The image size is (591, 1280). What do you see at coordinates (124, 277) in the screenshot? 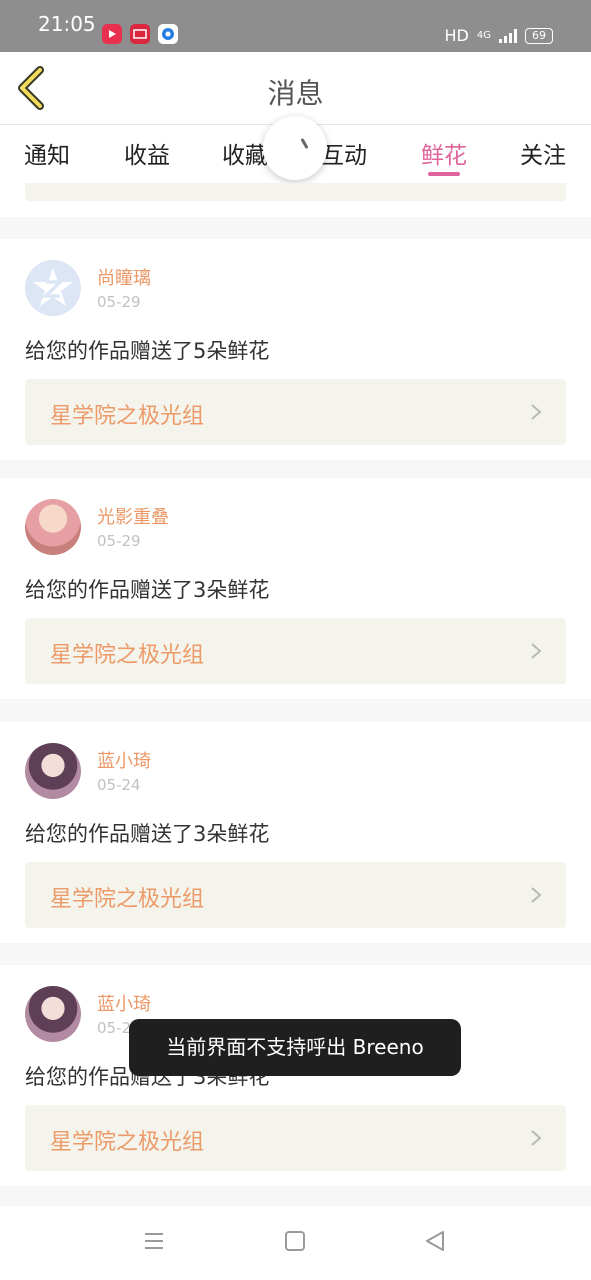
I see `username: 尚瞳璃` at bounding box center [124, 277].